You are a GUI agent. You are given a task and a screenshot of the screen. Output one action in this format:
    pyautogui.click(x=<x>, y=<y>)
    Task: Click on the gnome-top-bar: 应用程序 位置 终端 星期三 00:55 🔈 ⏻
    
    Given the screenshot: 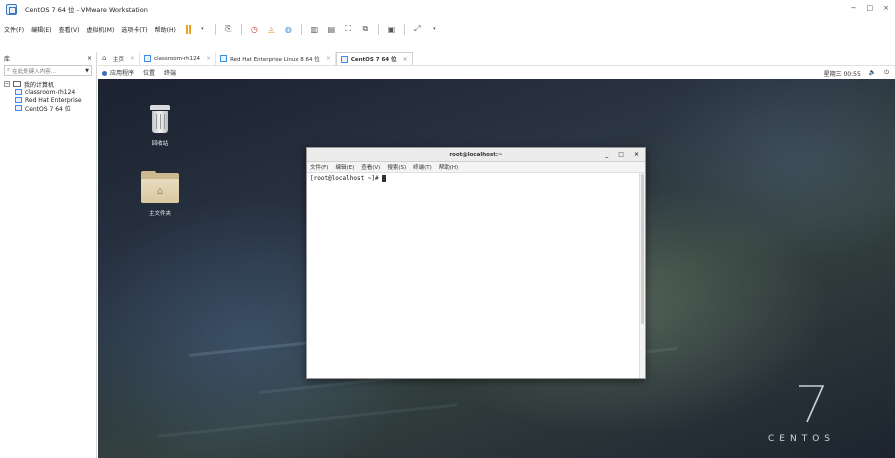 What is the action you would take?
    pyautogui.click(x=496, y=72)
    